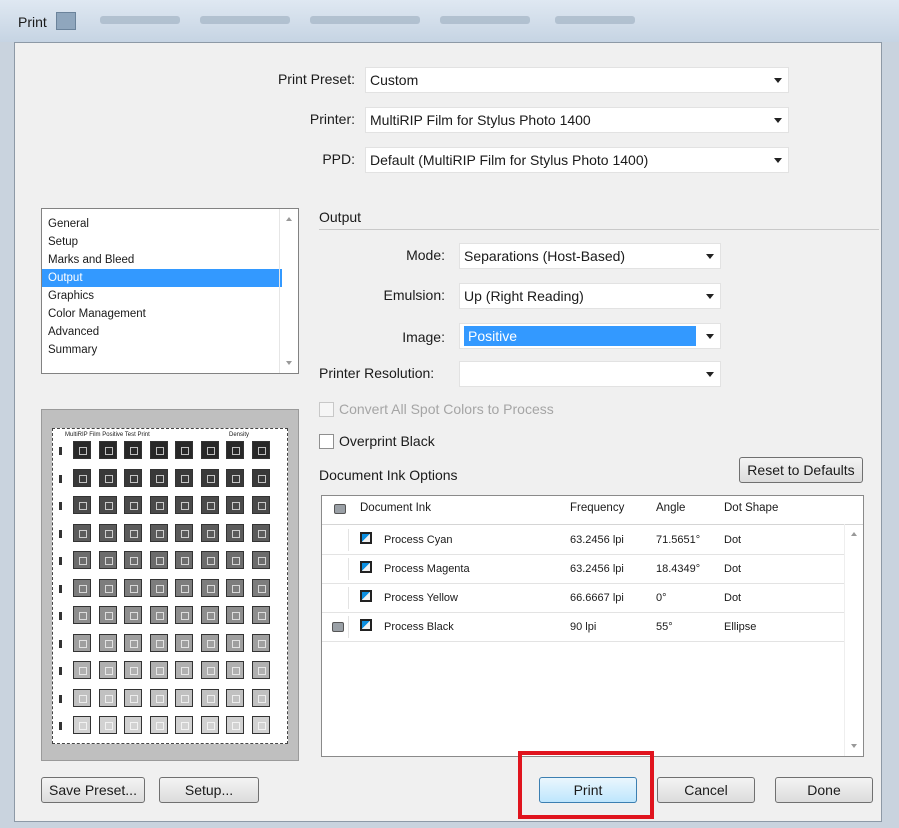 The height and width of the screenshot is (828, 899). I want to click on category-item-color-management: Color Management, so click(162, 314).